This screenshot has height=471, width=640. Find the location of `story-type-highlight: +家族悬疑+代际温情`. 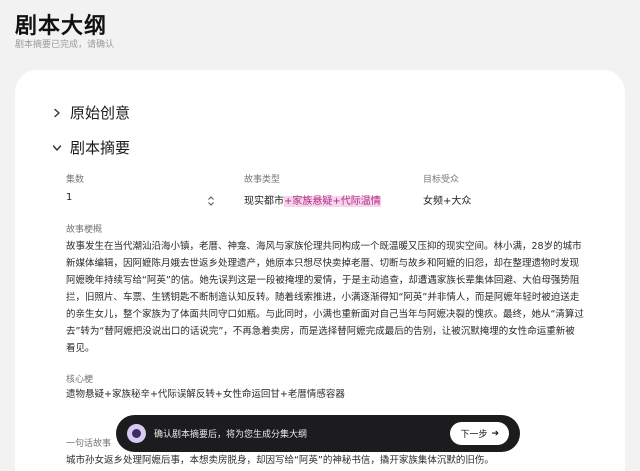

story-type-highlight: +家族悬疑+代际温情 is located at coordinates (332, 201).